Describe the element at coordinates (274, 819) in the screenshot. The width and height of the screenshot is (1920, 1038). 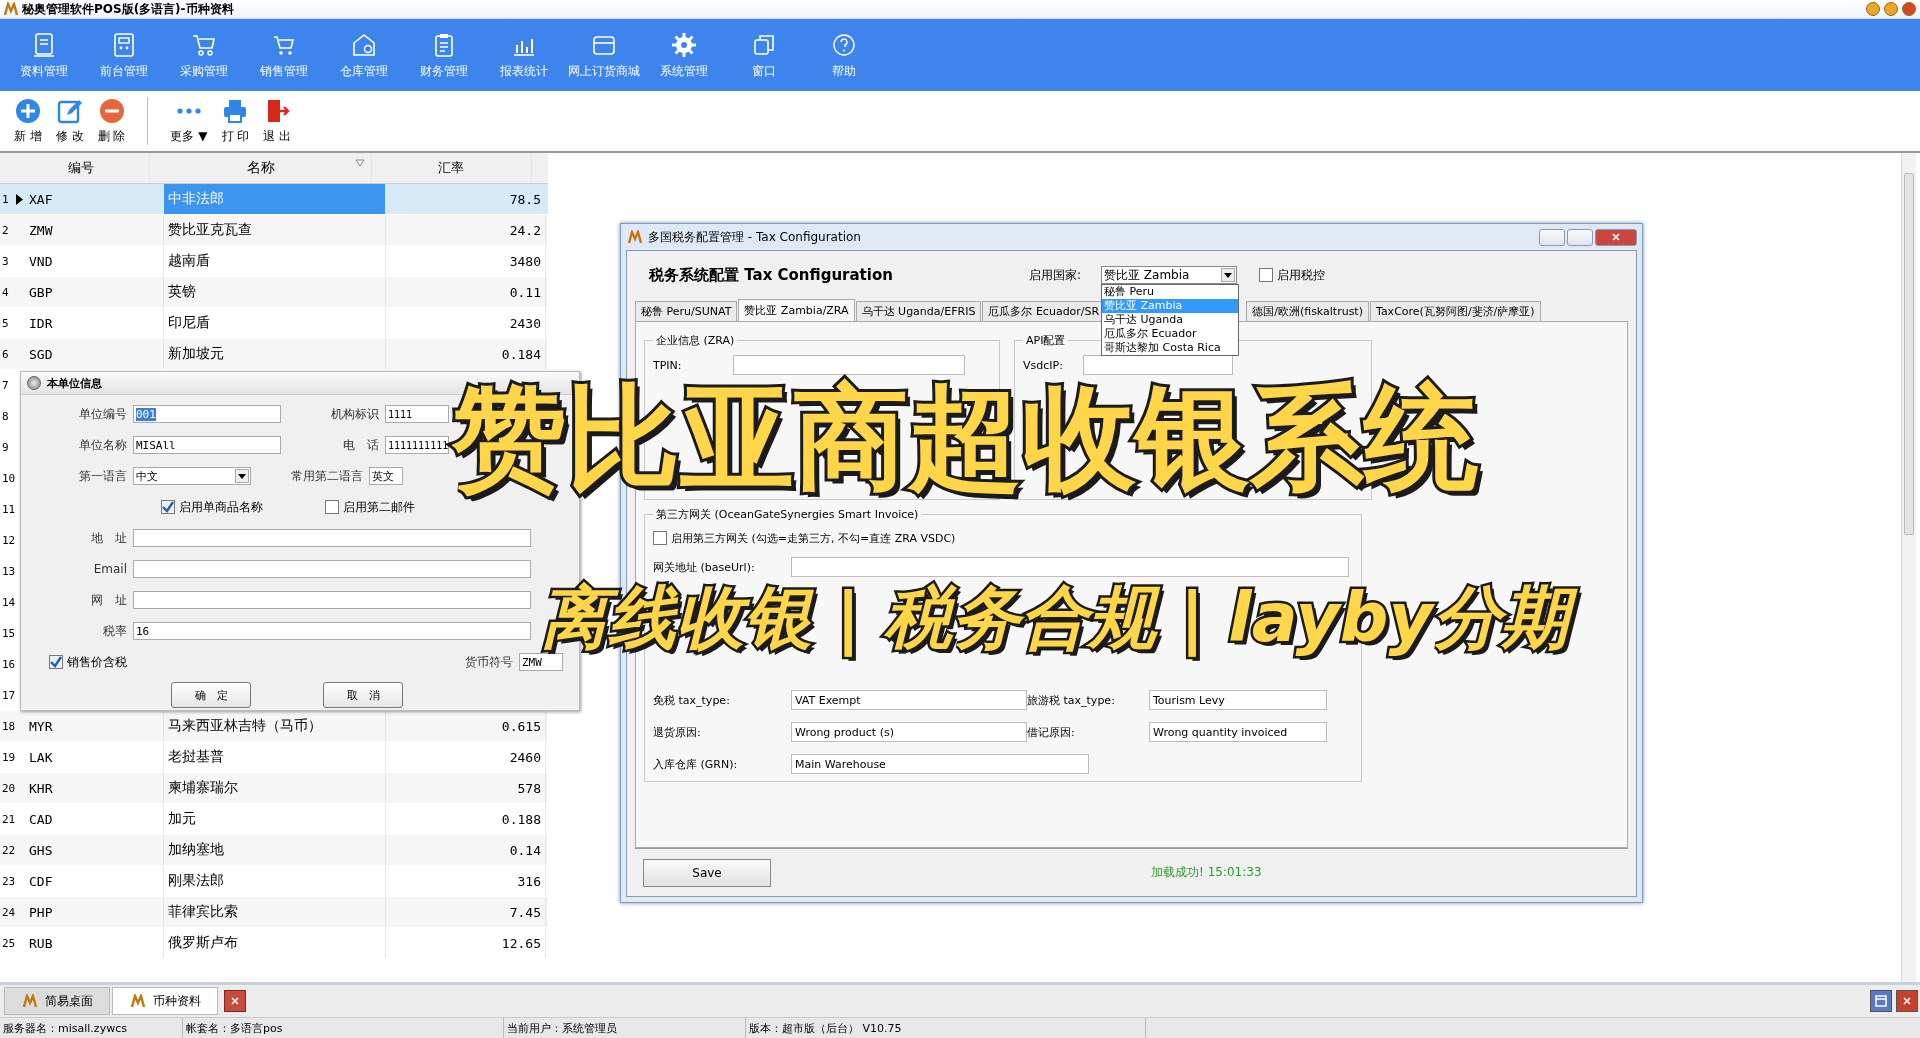
I see `table-row: 21 CAD 加元 0.188` at that location.